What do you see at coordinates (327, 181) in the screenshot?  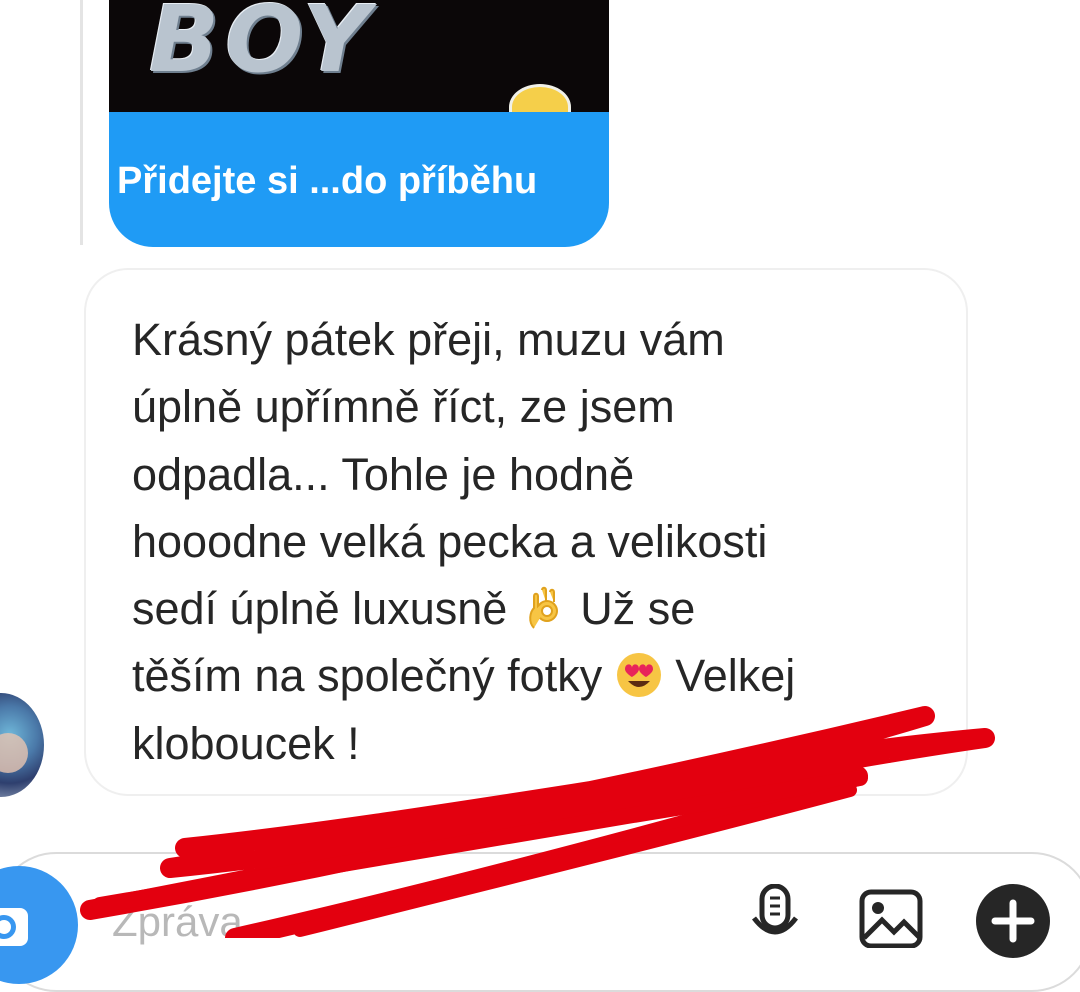 I see `story-caption: Přidejte si ...do příběhu` at bounding box center [327, 181].